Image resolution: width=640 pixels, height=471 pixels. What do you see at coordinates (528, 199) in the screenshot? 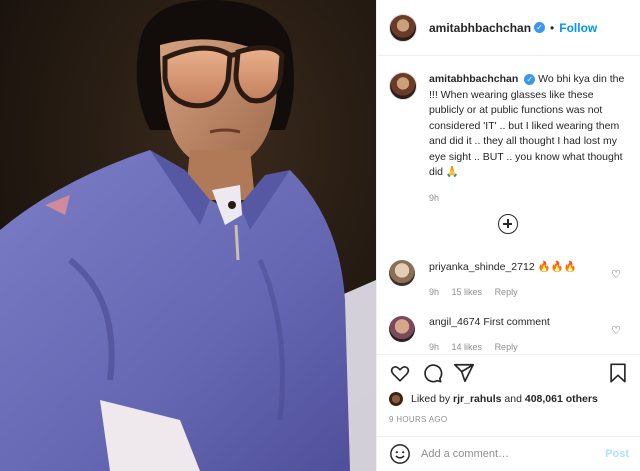
I see `caption-time: 9h` at bounding box center [528, 199].